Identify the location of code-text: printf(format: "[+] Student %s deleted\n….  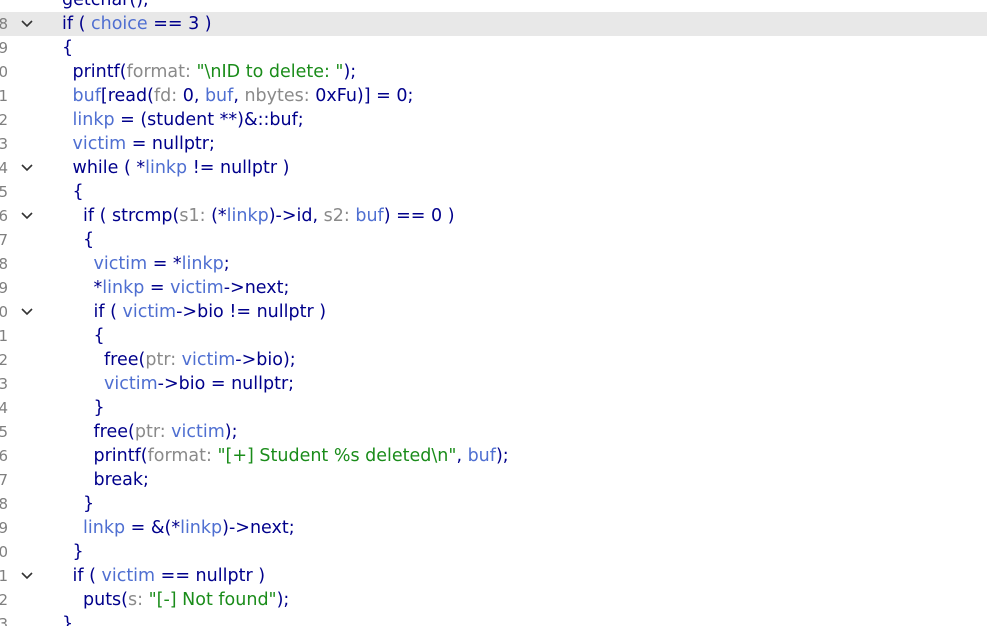
(301, 456).